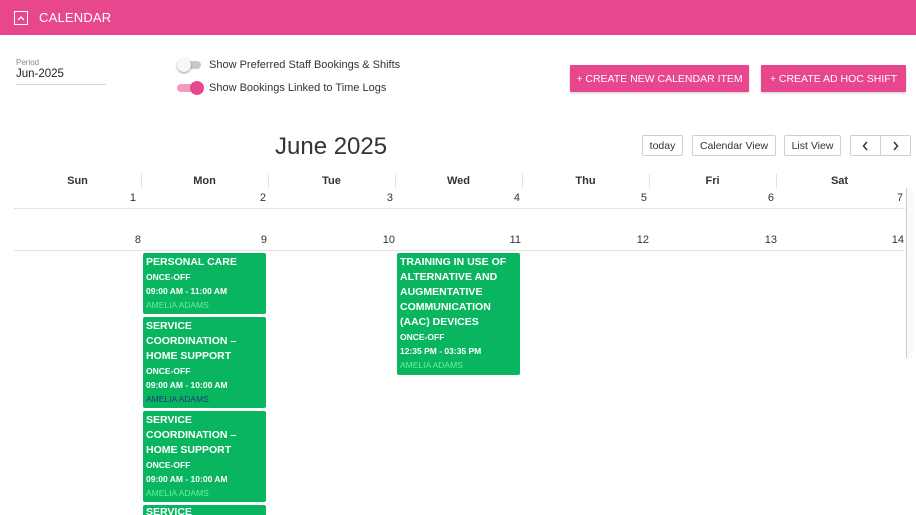  What do you see at coordinates (712, 181) in the screenshot?
I see `day-header-fri: Fri` at bounding box center [712, 181].